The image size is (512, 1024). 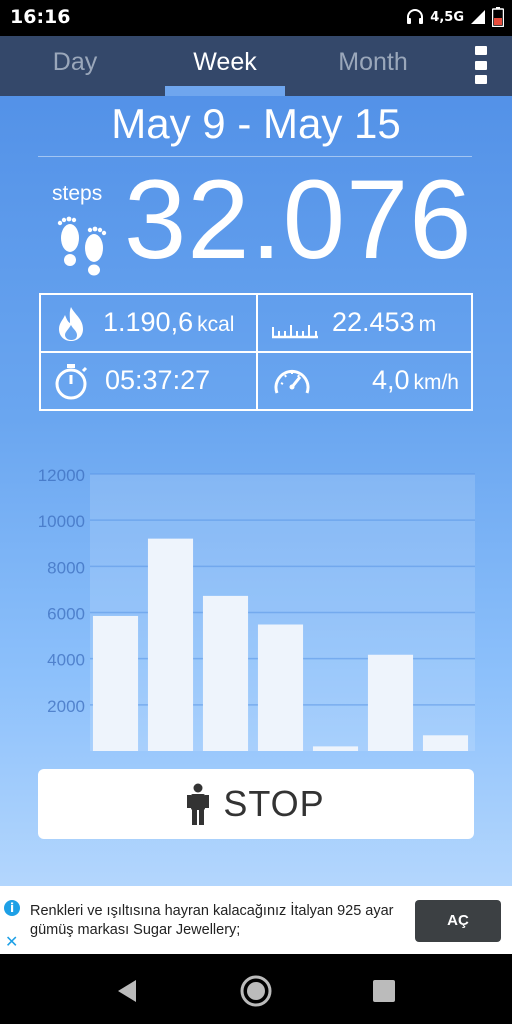 I want to click on date-range: May 9 - May 15, so click(x=256, y=123).